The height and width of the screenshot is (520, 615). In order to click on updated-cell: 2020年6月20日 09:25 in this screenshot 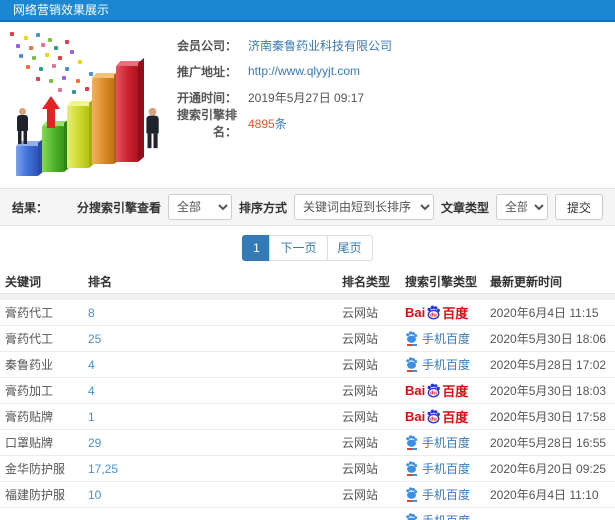, I will do `click(548, 469)`.